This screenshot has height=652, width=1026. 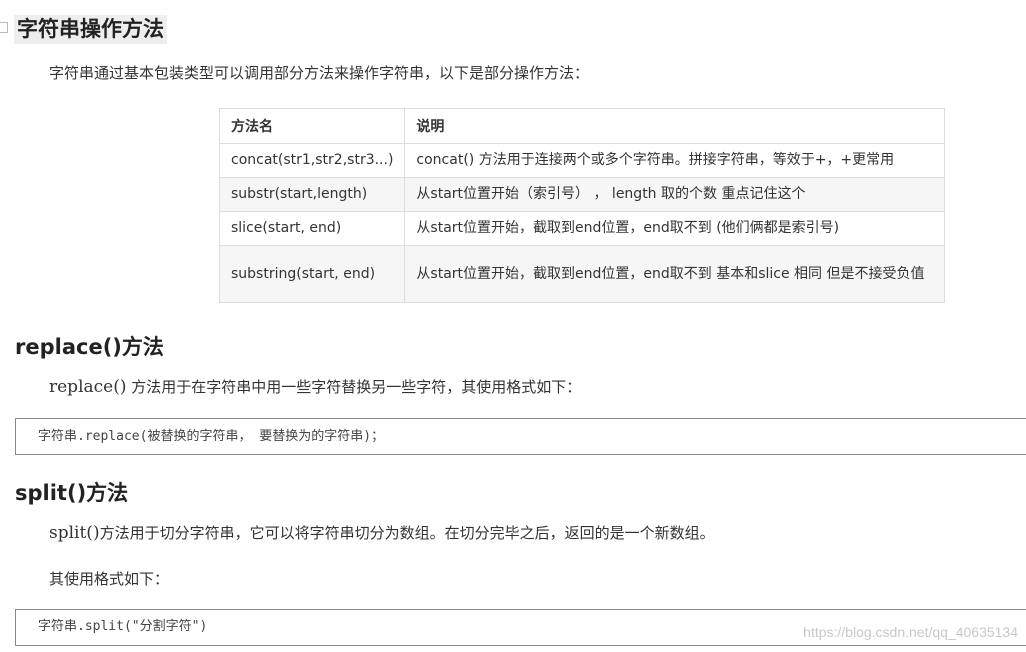 What do you see at coordinates (520, 436) in the screenshot?
I see `replace-code-block: 字符串.replace(被替换的字符串， 要替换为的字符串)；` at bounding box center [520, 436].